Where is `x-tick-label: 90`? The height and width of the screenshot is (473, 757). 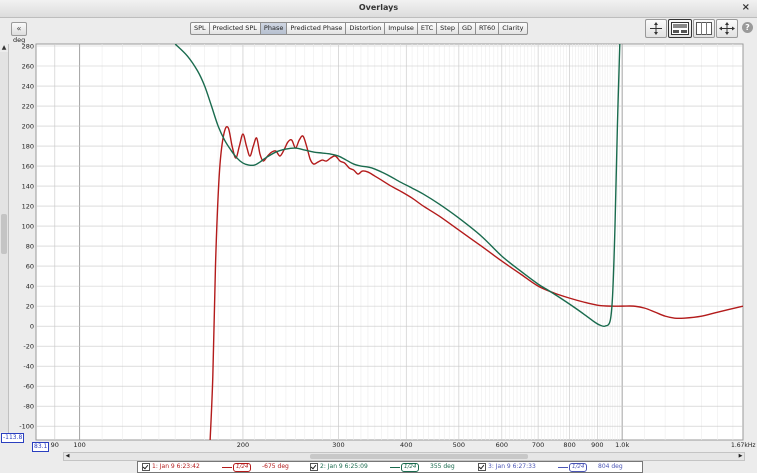
x-tick-label: 90 is located at coordinates (55, 445).